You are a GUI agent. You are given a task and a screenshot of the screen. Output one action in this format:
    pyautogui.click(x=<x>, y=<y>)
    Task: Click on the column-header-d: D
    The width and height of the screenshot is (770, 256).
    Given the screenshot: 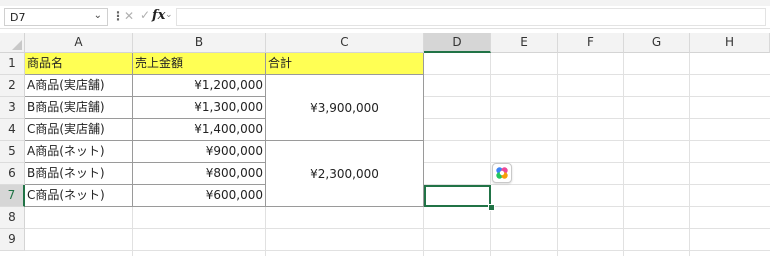 What is the action you would take?
    pyautogui.click(x=457, y=43)
    